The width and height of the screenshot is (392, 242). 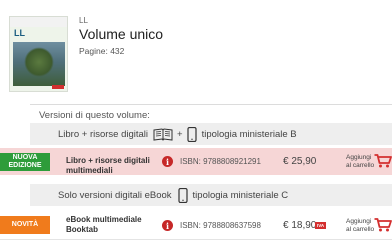 What do you see at coordinates (240, 195) in the screenshot?
I see `group-title-right: tipologia ministeriale C` at bounding box center [240, 195].